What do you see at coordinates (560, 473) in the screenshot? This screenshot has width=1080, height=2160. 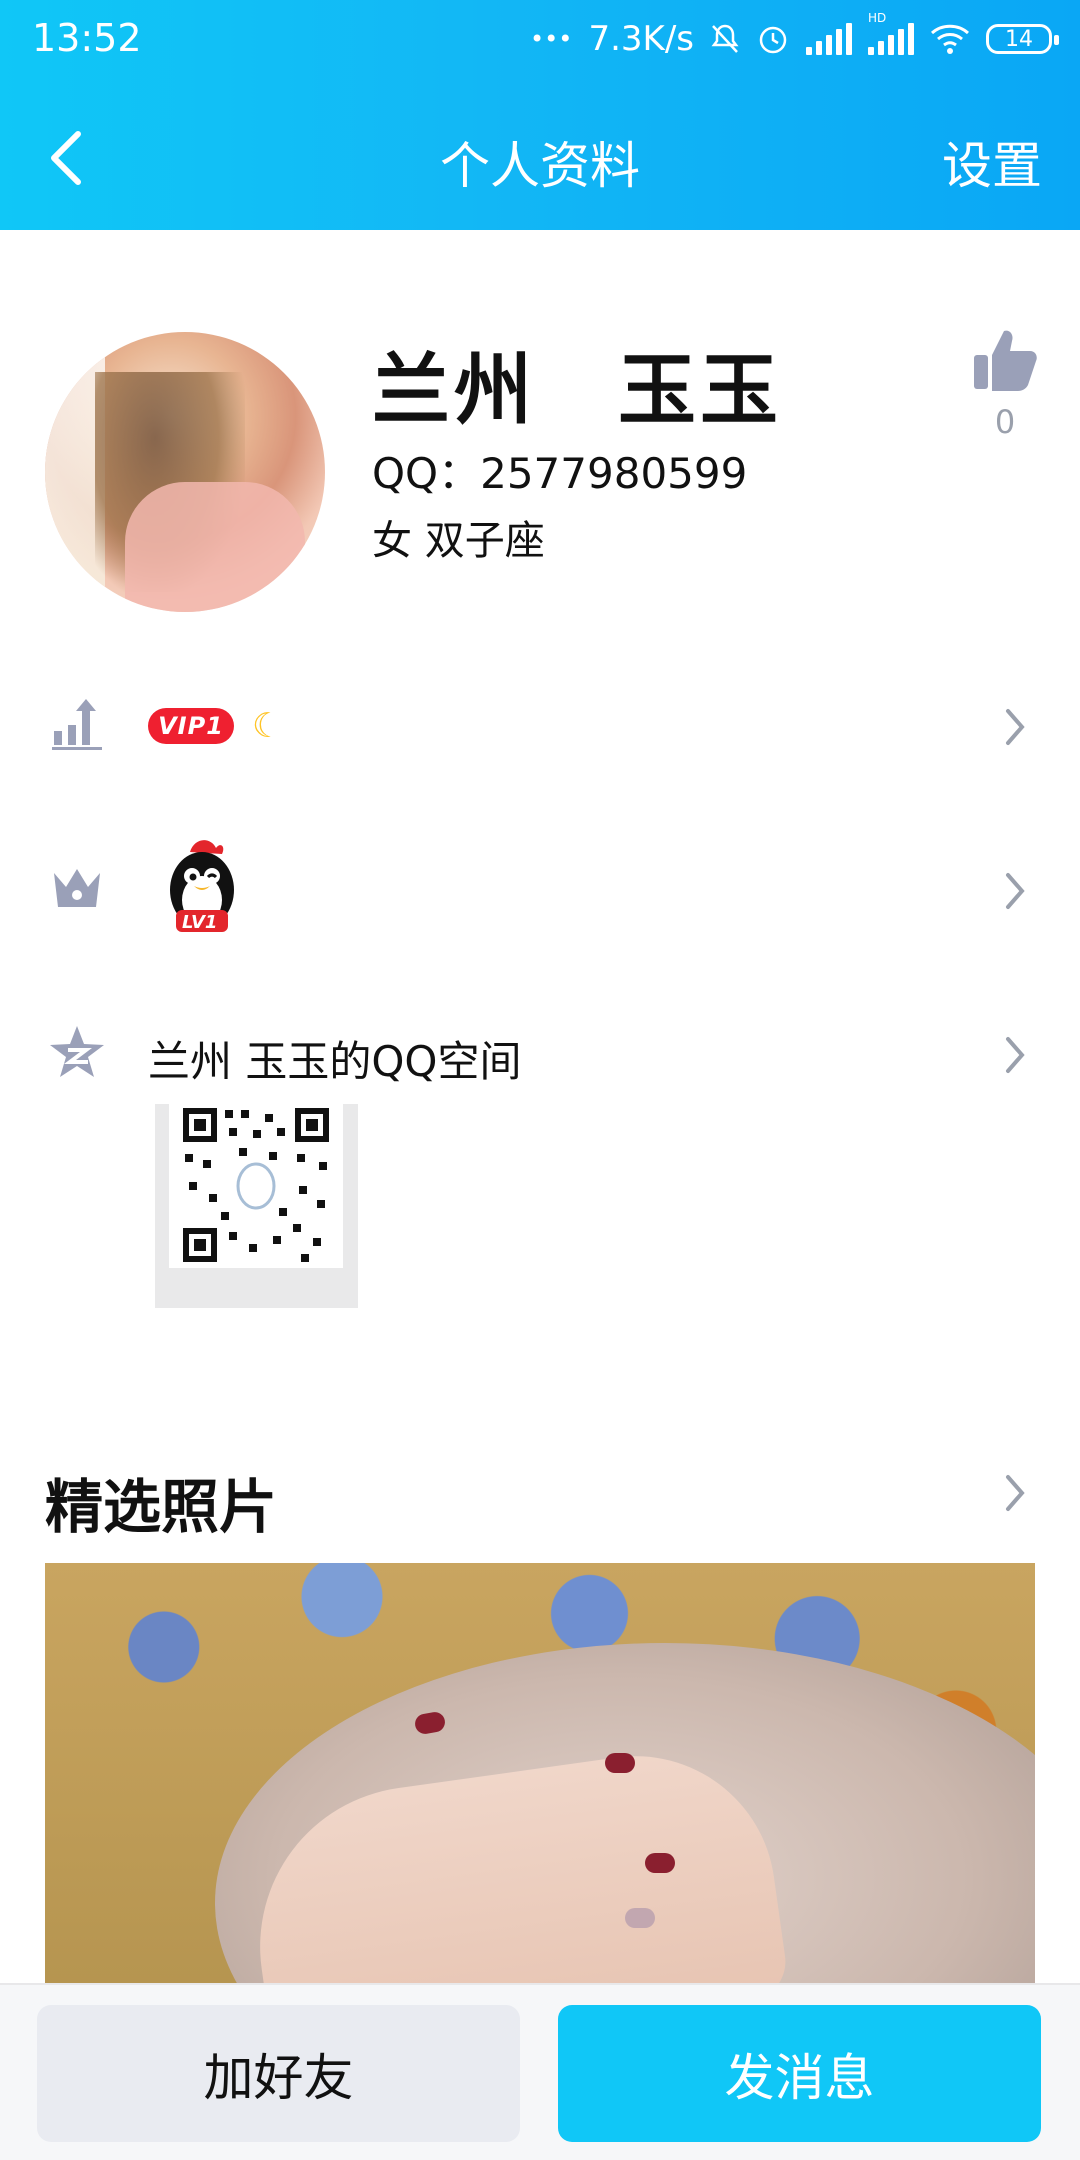 I see `qq-number: QQ：2577980599` at bounding box center [560, 473].